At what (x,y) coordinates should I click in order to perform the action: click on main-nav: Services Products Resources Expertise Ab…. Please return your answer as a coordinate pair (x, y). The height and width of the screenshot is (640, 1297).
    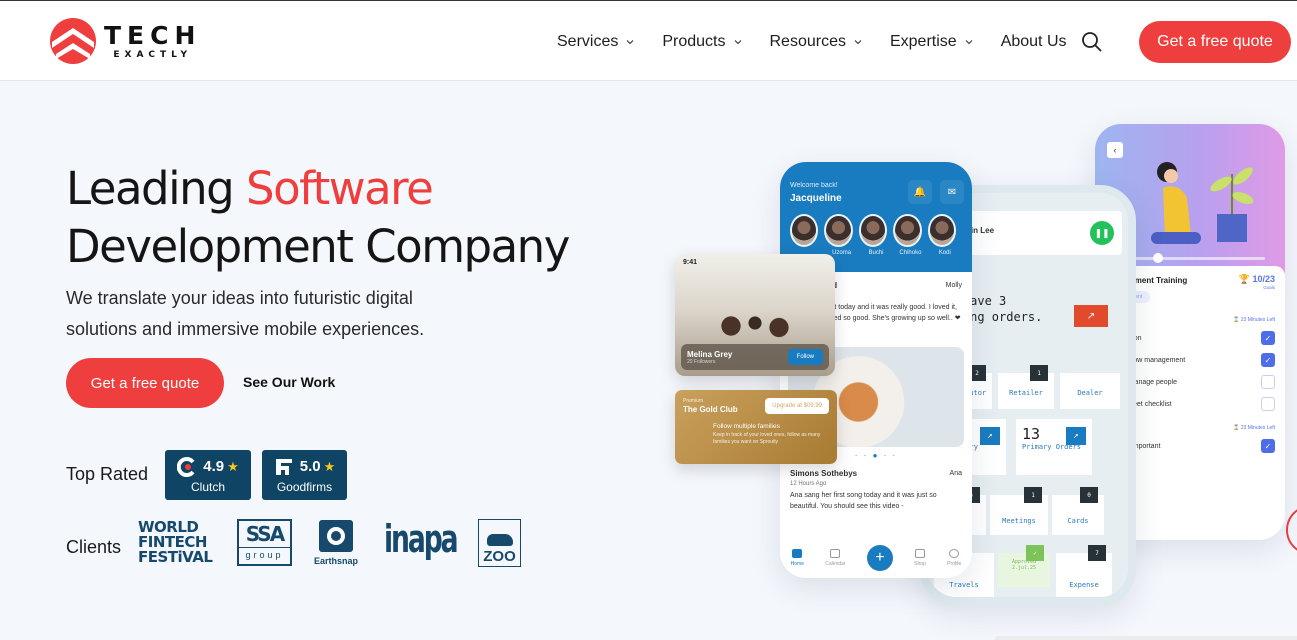
    Looking at the image, I should click on (841, 42).